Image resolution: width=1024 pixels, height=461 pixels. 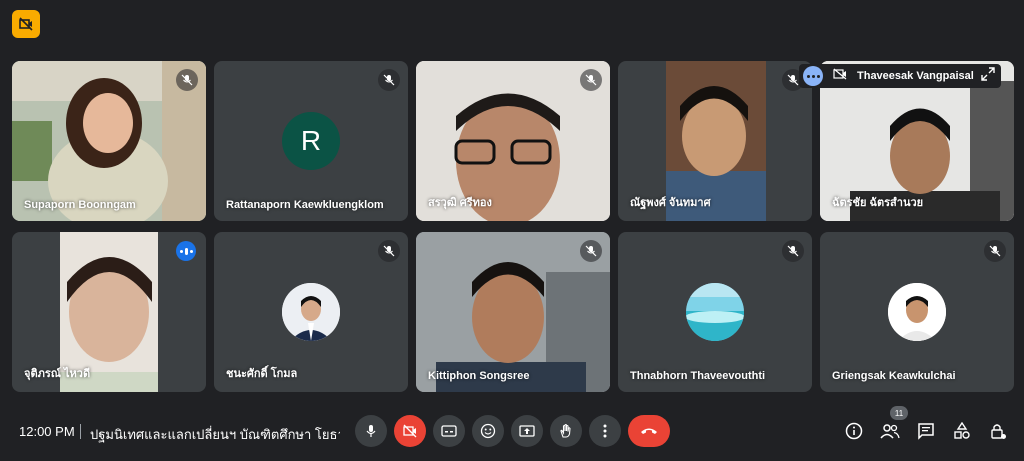 I want to click on activities-icon, so click(x=962, y=430).